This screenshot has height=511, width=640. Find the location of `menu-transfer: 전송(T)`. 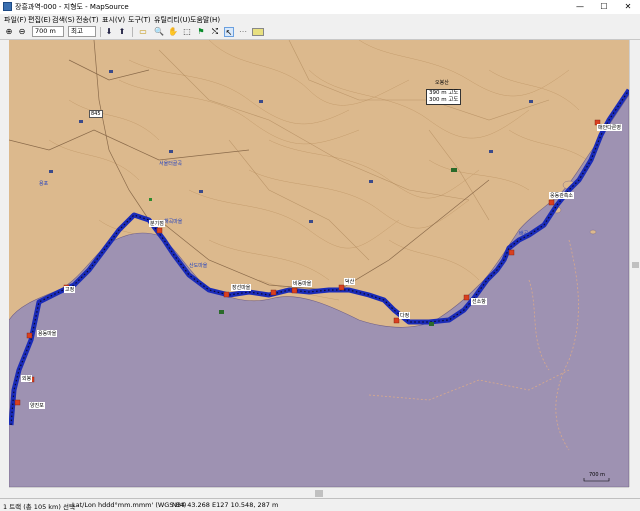

menu-transfer: 전송(T) is located at coordinates (87, 20).